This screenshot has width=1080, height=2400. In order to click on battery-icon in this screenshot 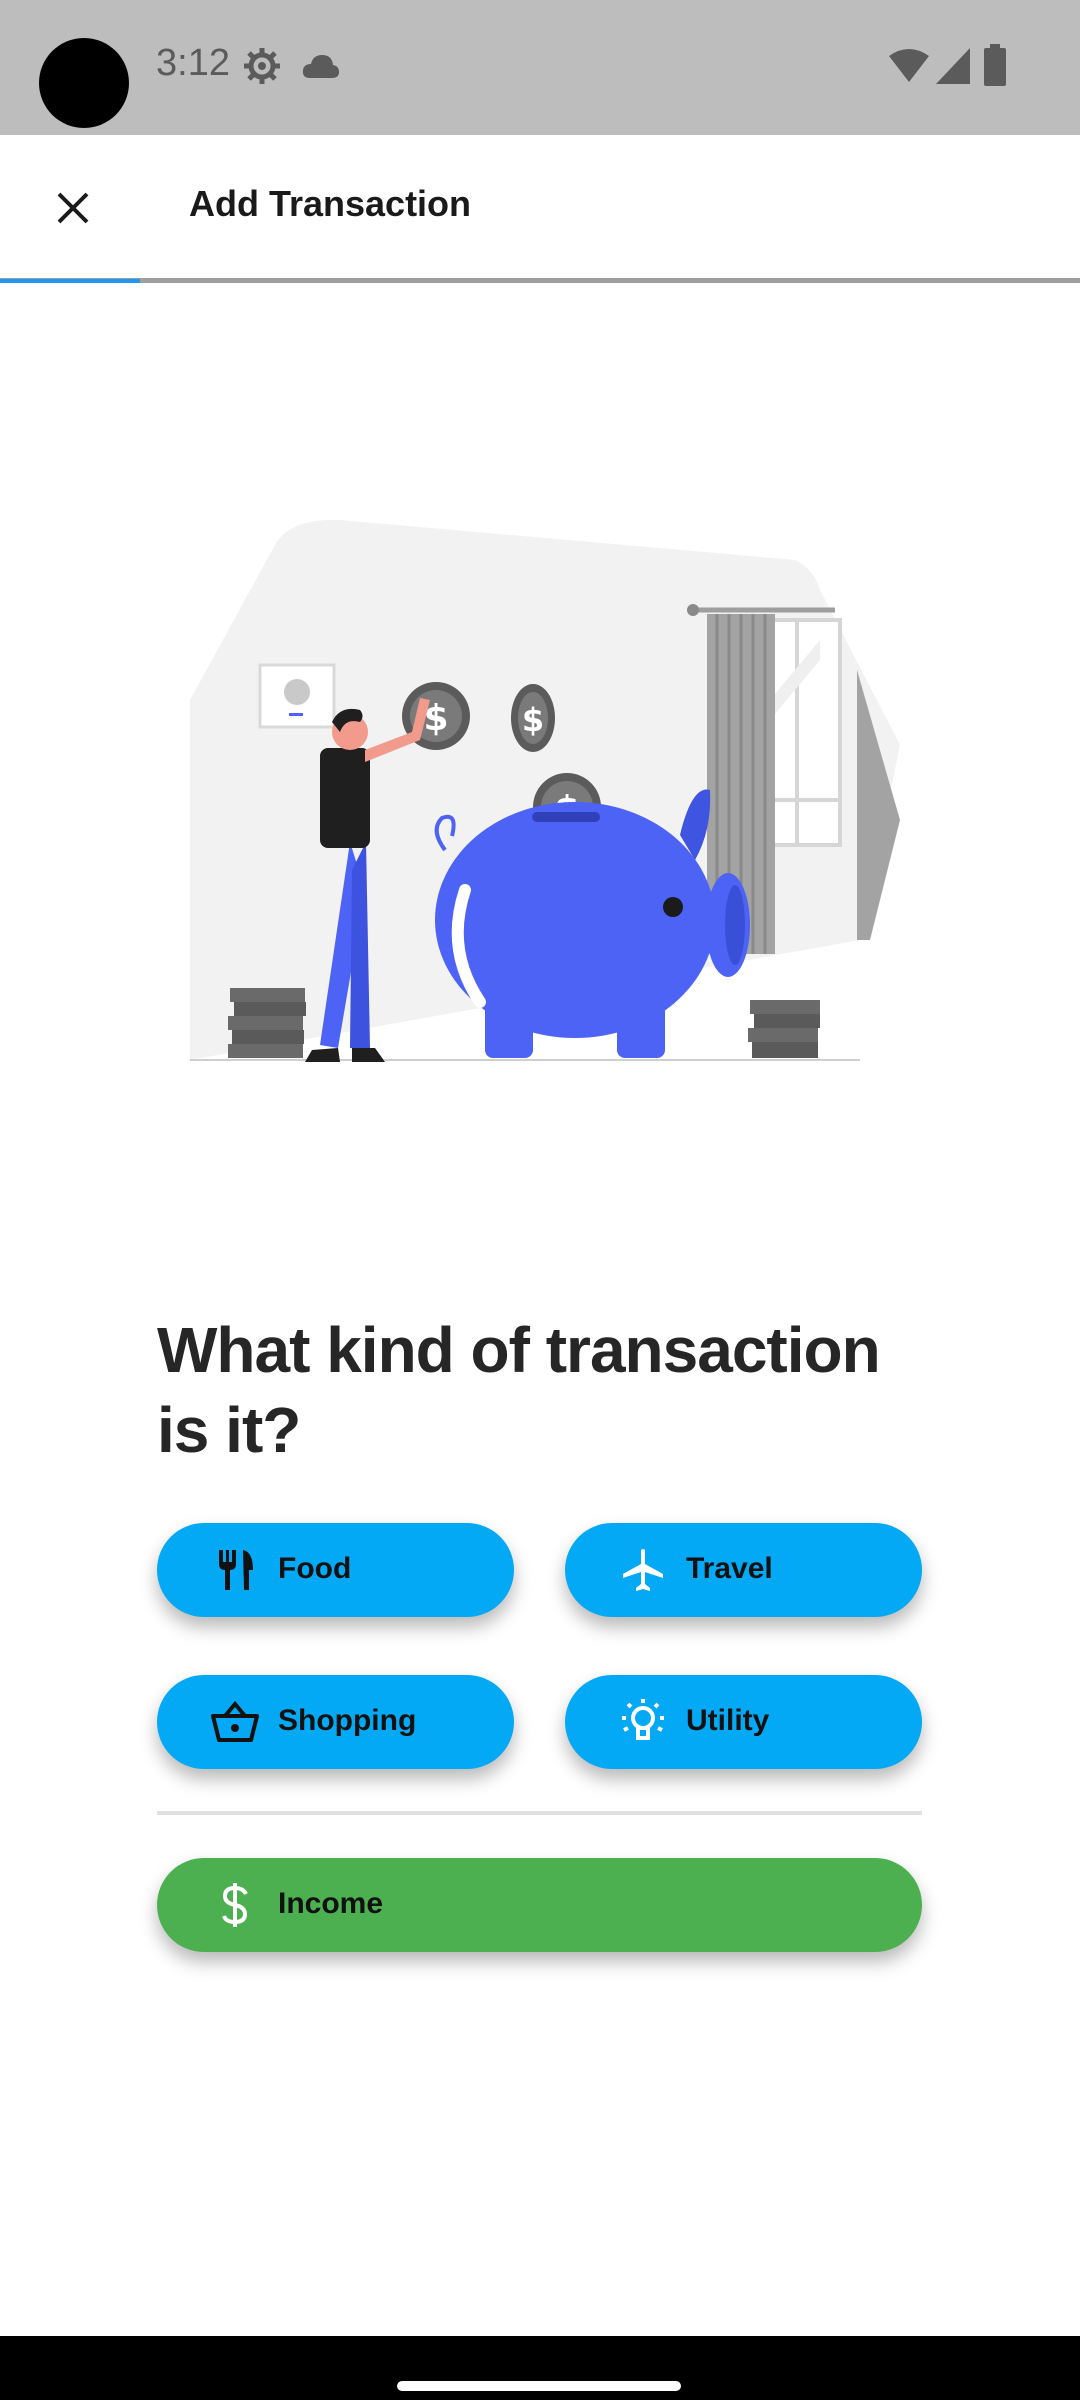, I will do `click(995, 65)`.